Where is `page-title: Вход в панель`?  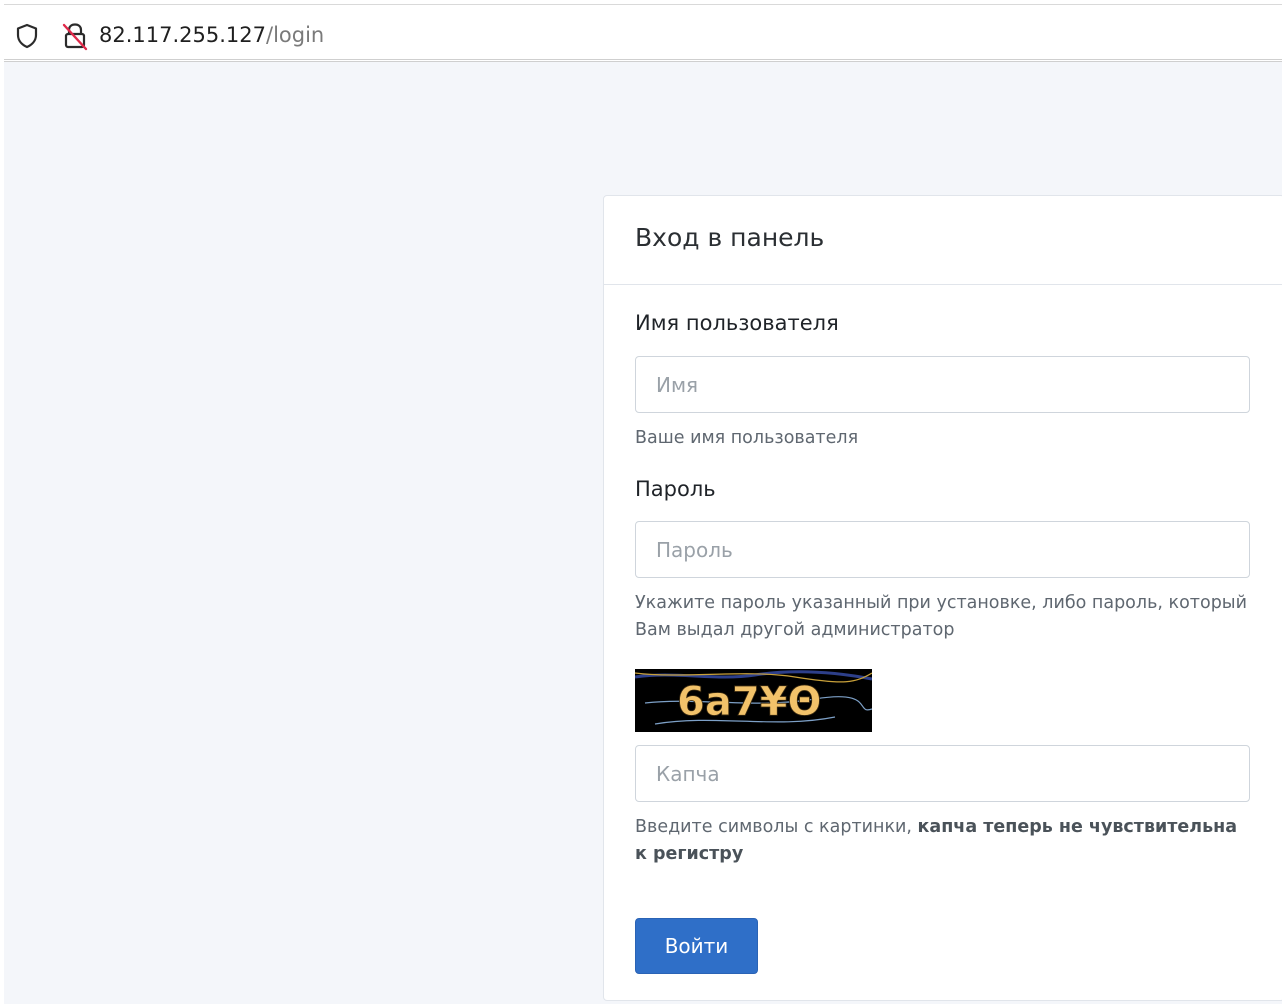
page-title: Вход в панель is located at coordinates (730, 237).